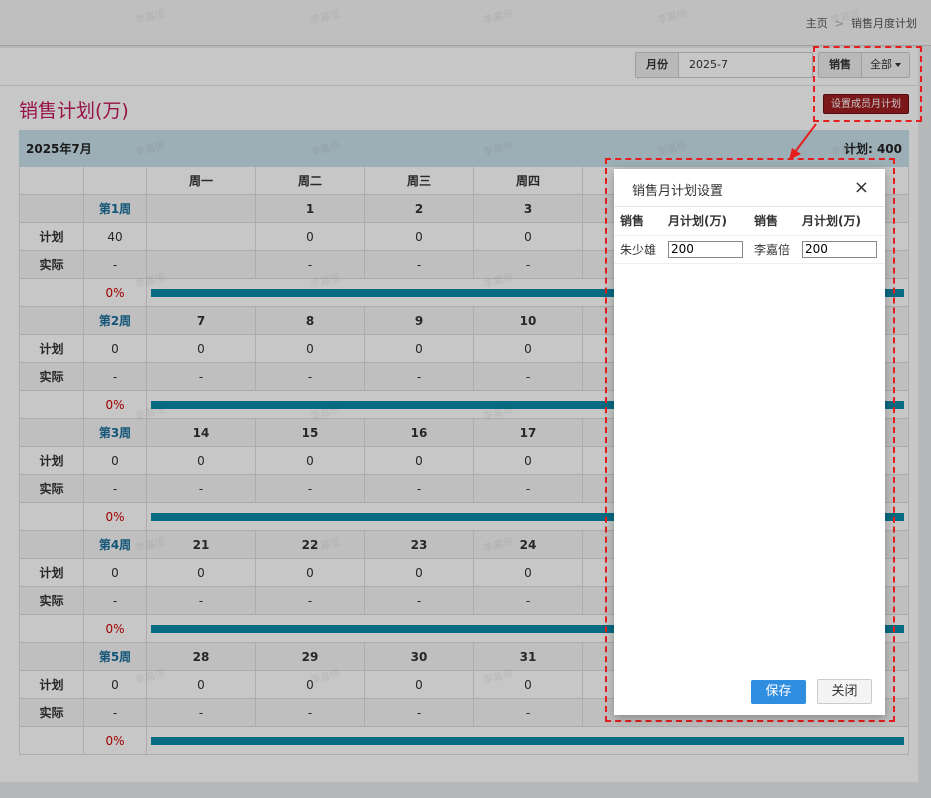  What do you see at coordinates (772, 249) in the screenshot?
I see `member-name: 李嘉倍` at bounding box center [772, 249].